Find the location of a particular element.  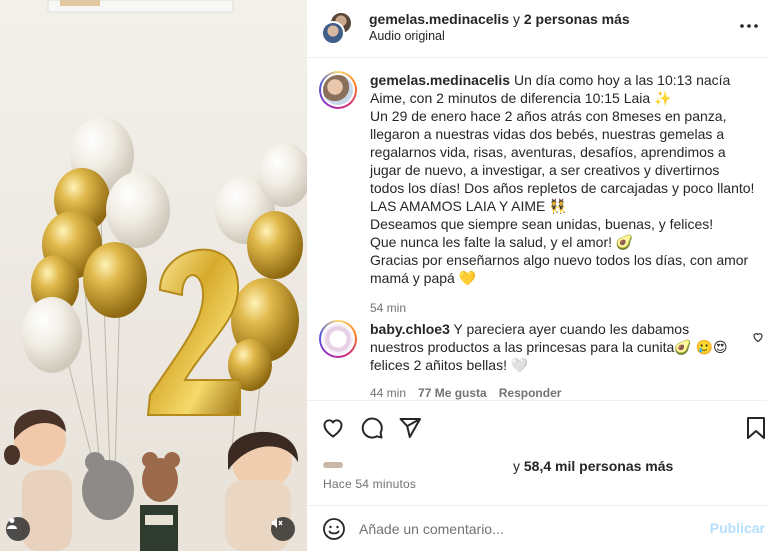

comment-button is located at coordinates (372, 428).